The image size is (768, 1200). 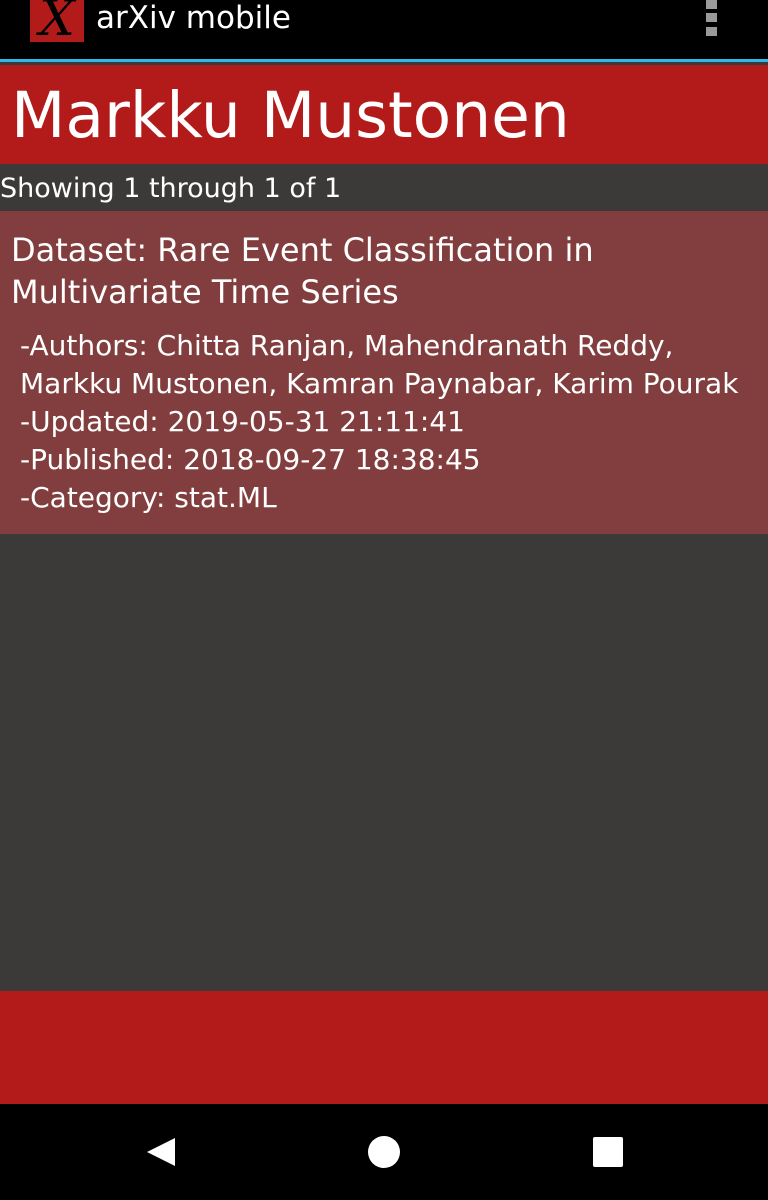 I want to click on back-triangle-icon, so click(x=160, y=1152).